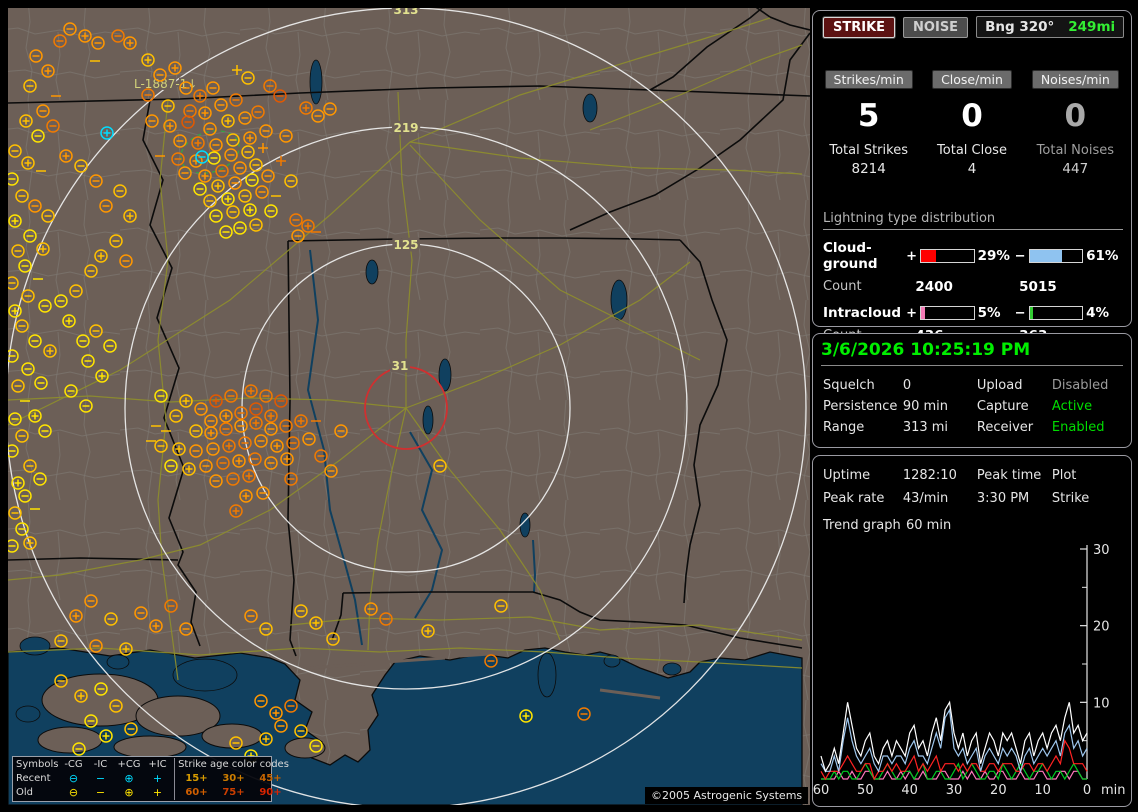 The width and height of the screenshot is (1138, 812). What do you see at coordinates (972, 150) in the screenshot?
I see `total-close-label: Total Close` at bounding box center [972, 150].